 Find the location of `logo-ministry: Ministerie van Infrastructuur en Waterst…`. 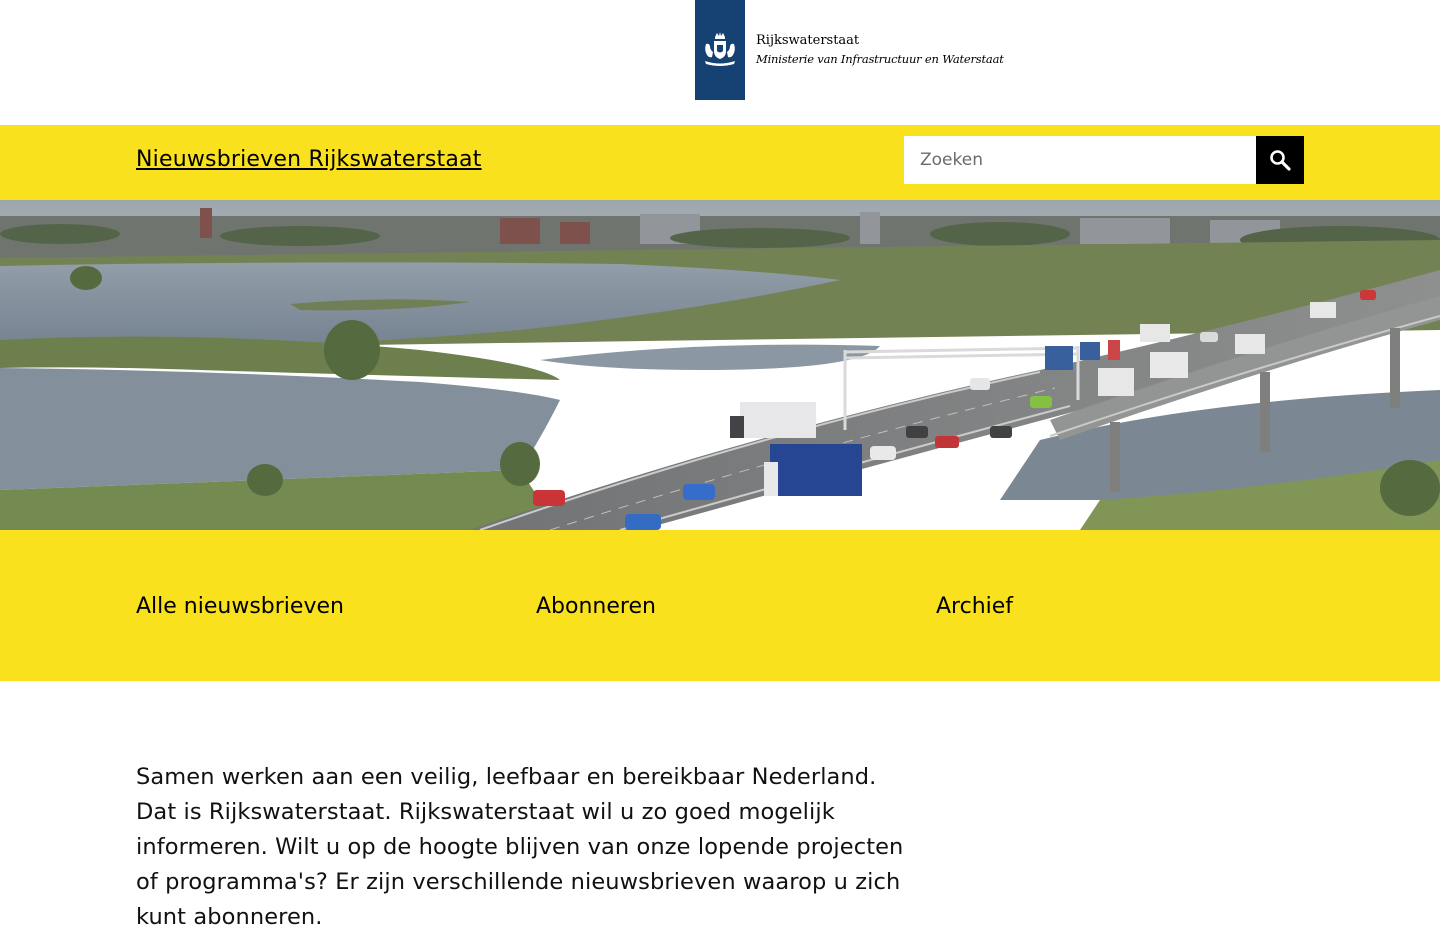

logo-ministry: Ministerie van Infrastructuur en Waterst… is located at coordinates (880, 59).